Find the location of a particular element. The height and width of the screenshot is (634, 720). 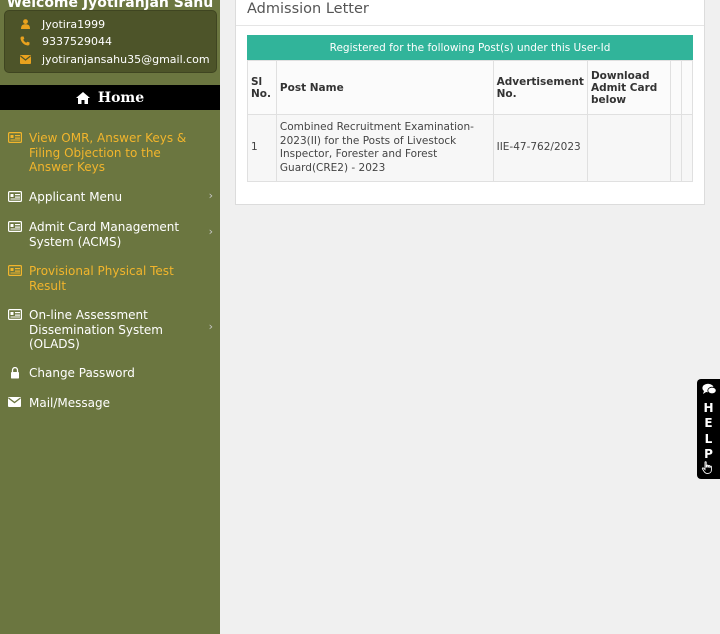

help-letter: E is located at coordinates (708, 423).